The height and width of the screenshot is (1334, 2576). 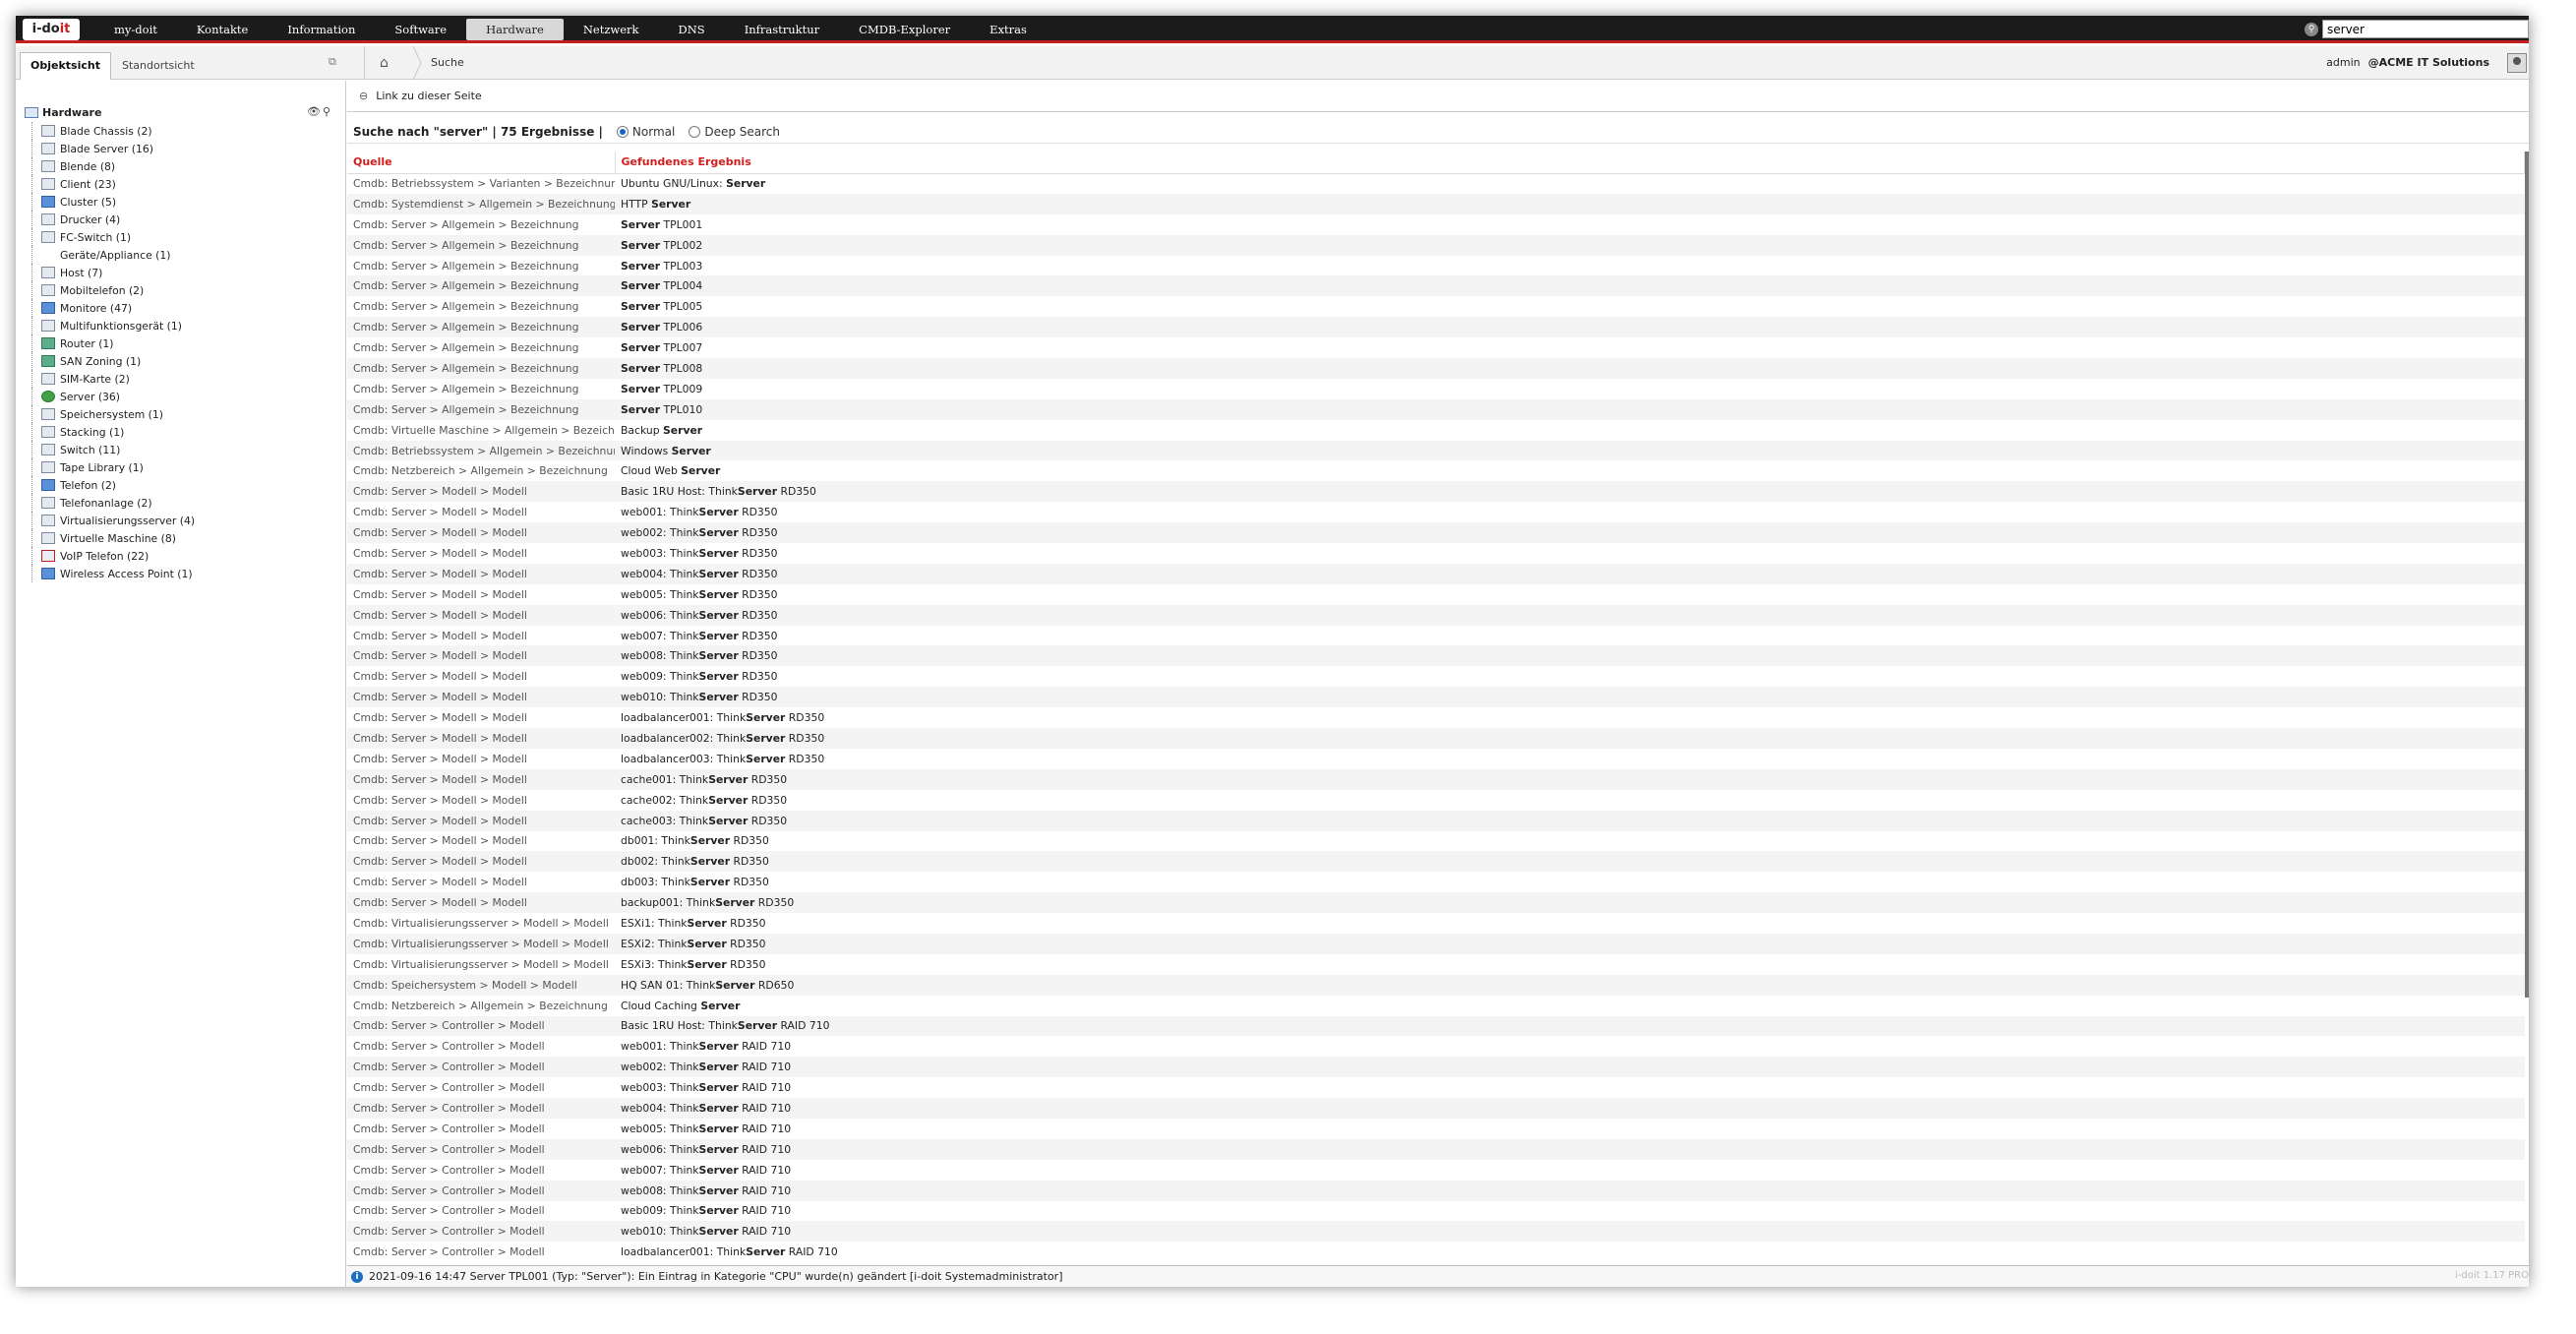 What do you see at coordinates (421, 30) in the screenshot?
I see `nav-software: Software` at bounding box center [421, 30].